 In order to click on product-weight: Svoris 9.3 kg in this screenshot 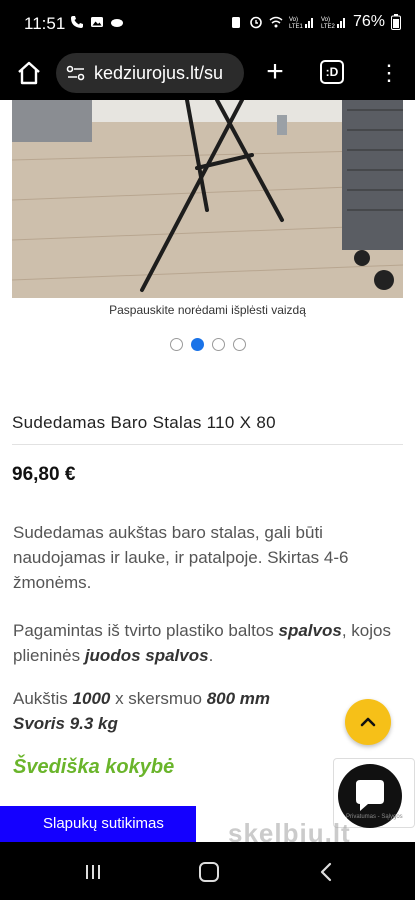, I will do `click(65, 723)`.